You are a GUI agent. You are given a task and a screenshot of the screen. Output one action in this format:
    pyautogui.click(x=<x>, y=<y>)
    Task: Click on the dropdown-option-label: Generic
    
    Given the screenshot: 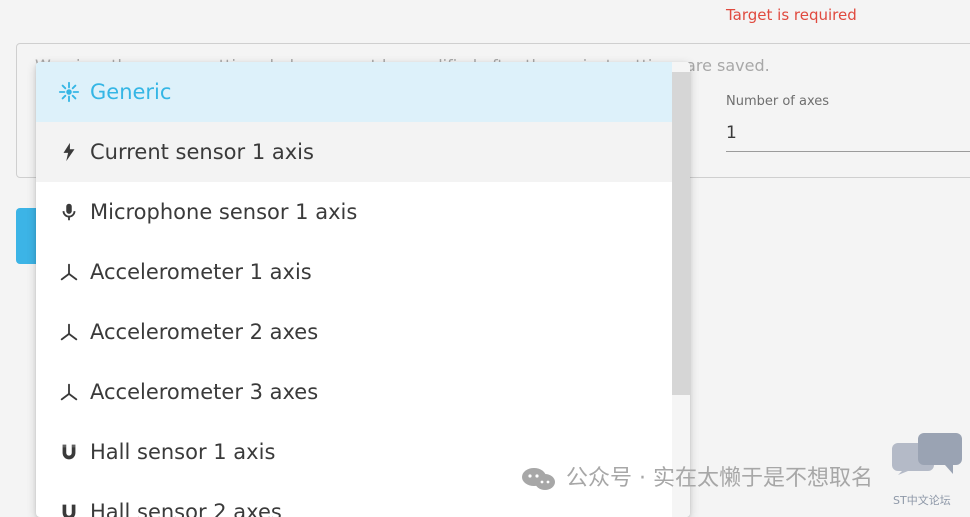 What is the action you would take?
    pyautogui.click(x=131, y=92)
    